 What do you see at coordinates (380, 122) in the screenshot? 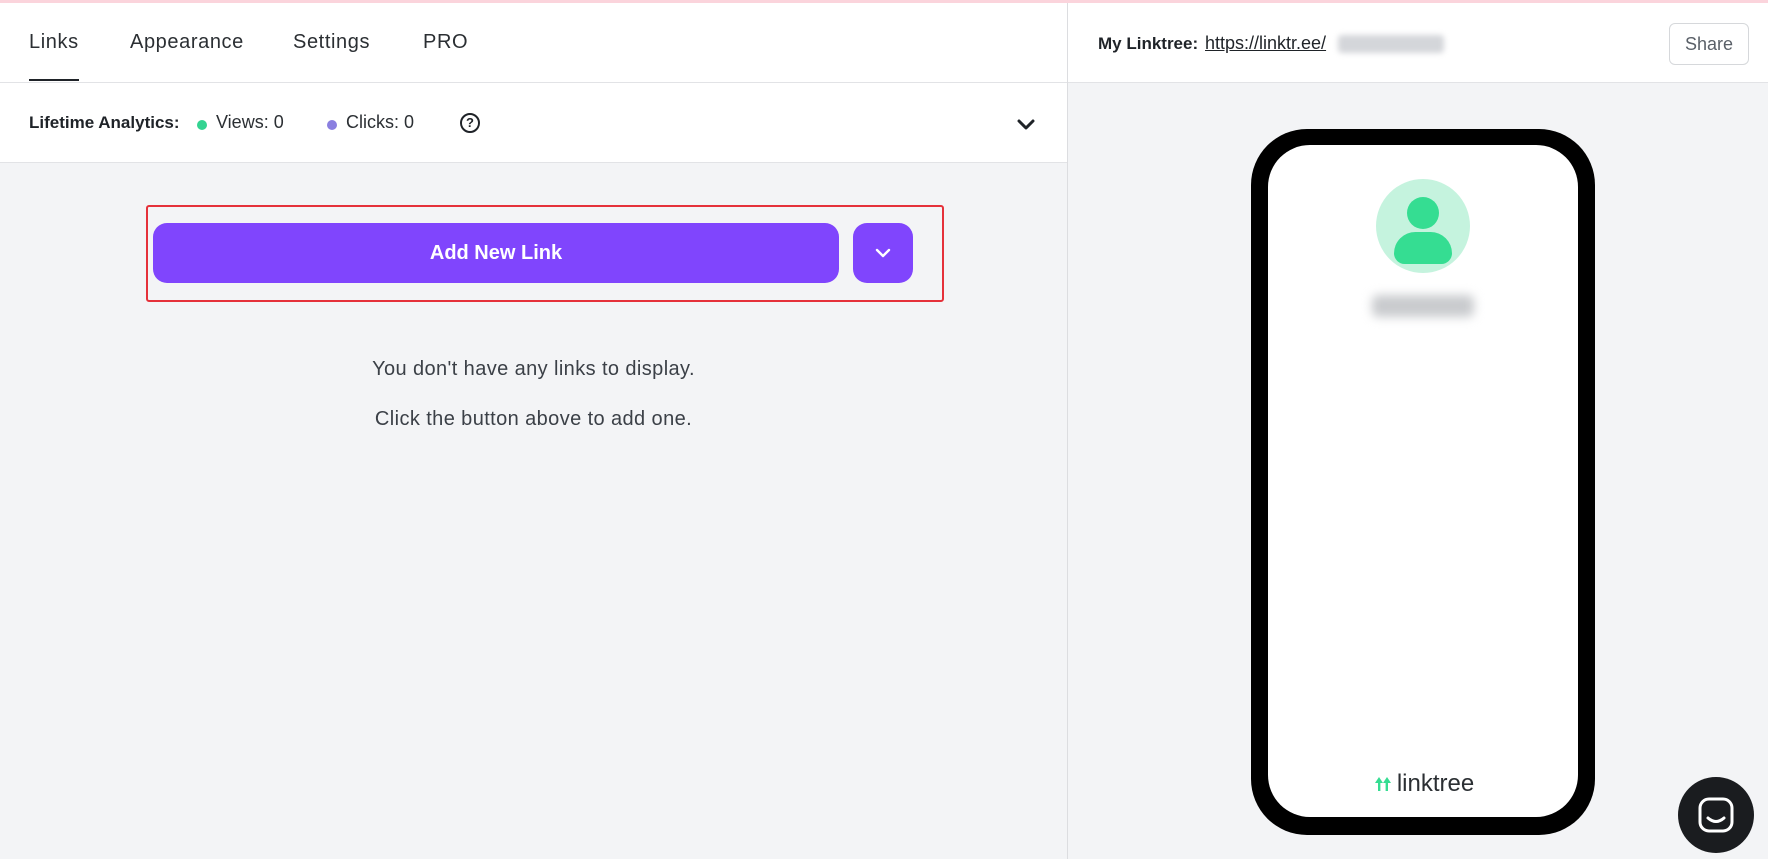
I see `clicks-count: Clicks: 0` at bounding box center [380, 122].